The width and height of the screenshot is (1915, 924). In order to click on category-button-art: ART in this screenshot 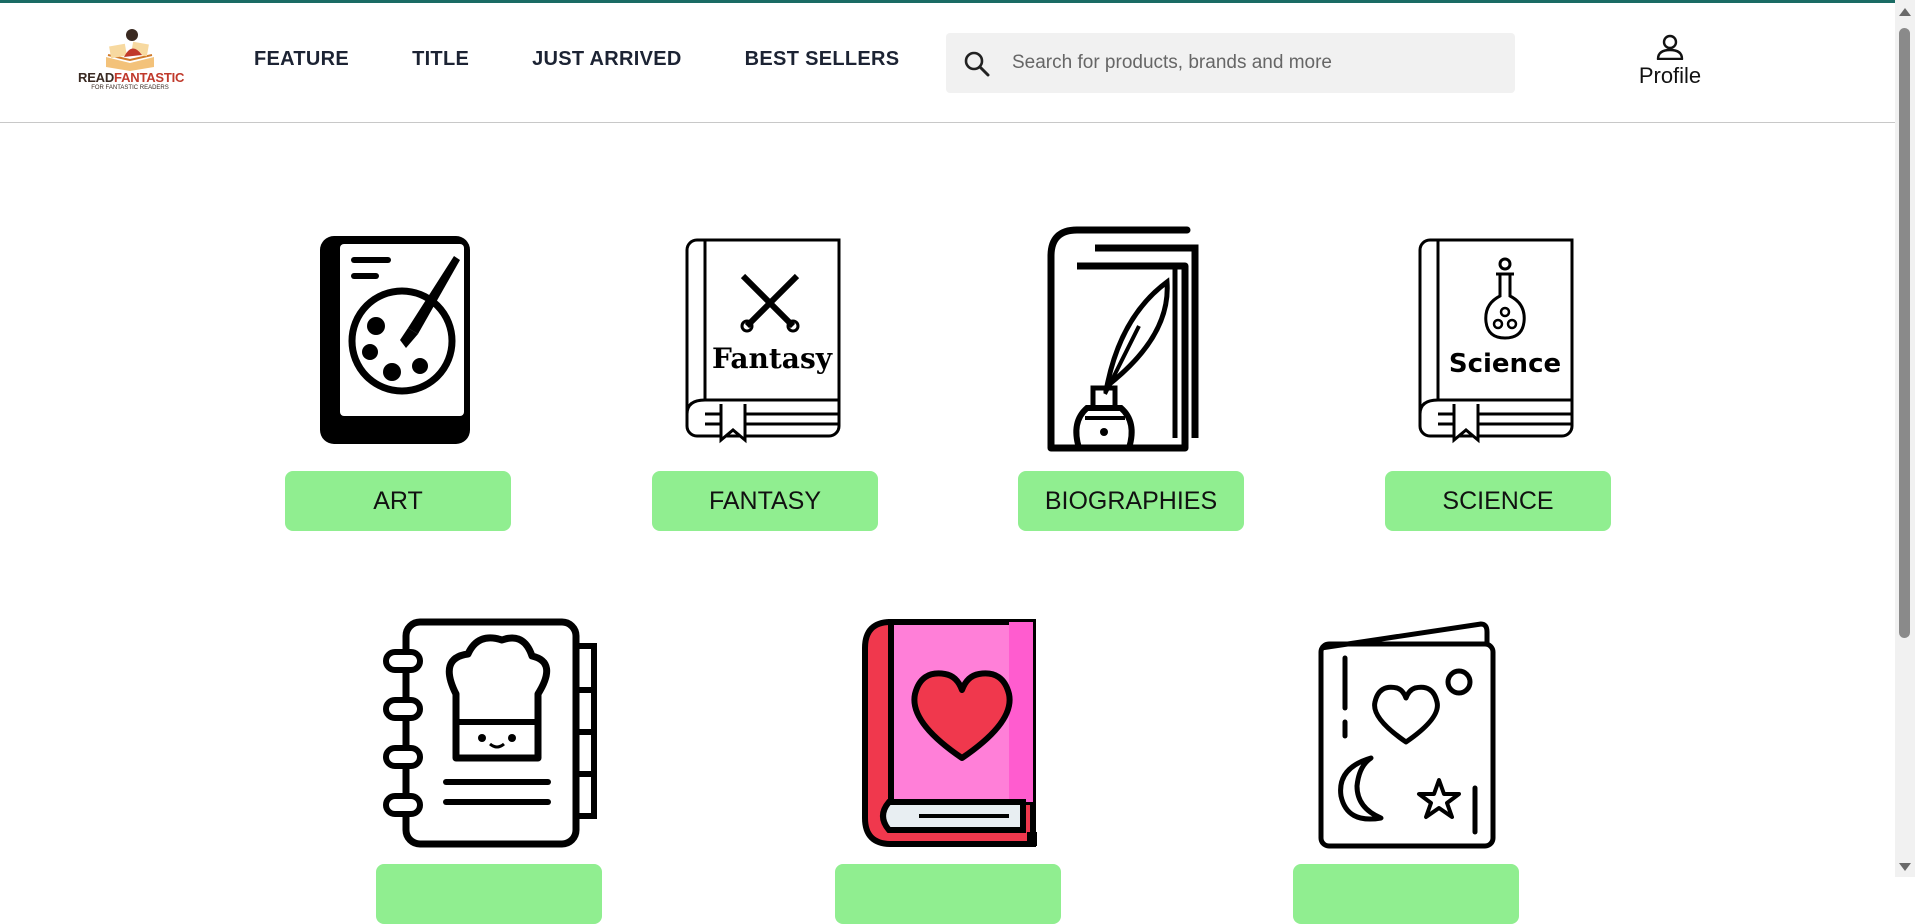, I will do `click(398, 501)`.